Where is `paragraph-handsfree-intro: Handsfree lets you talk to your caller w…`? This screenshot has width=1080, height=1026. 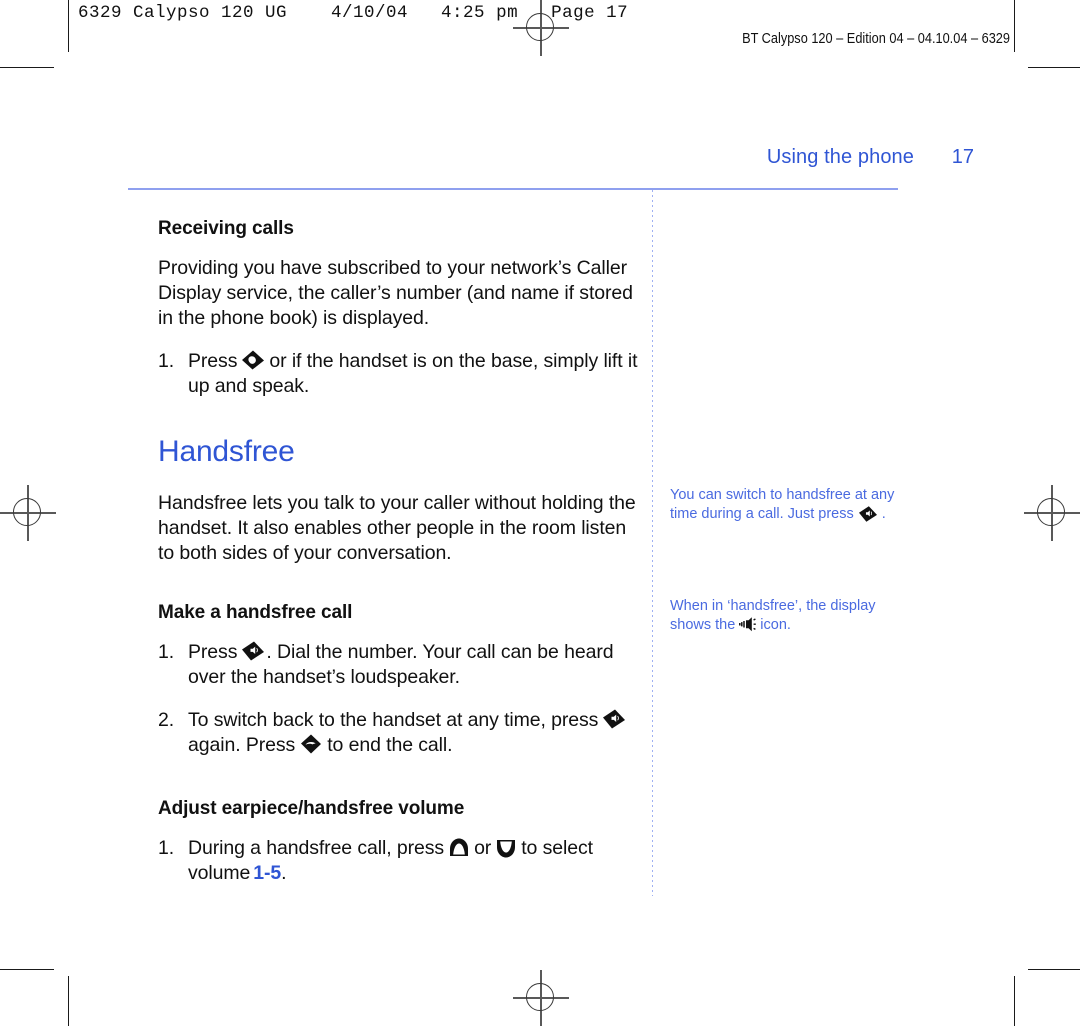
paragraph-handsfree-intro: Handsfree lets you talk to your caller w… is located at coordinates (397, 528).